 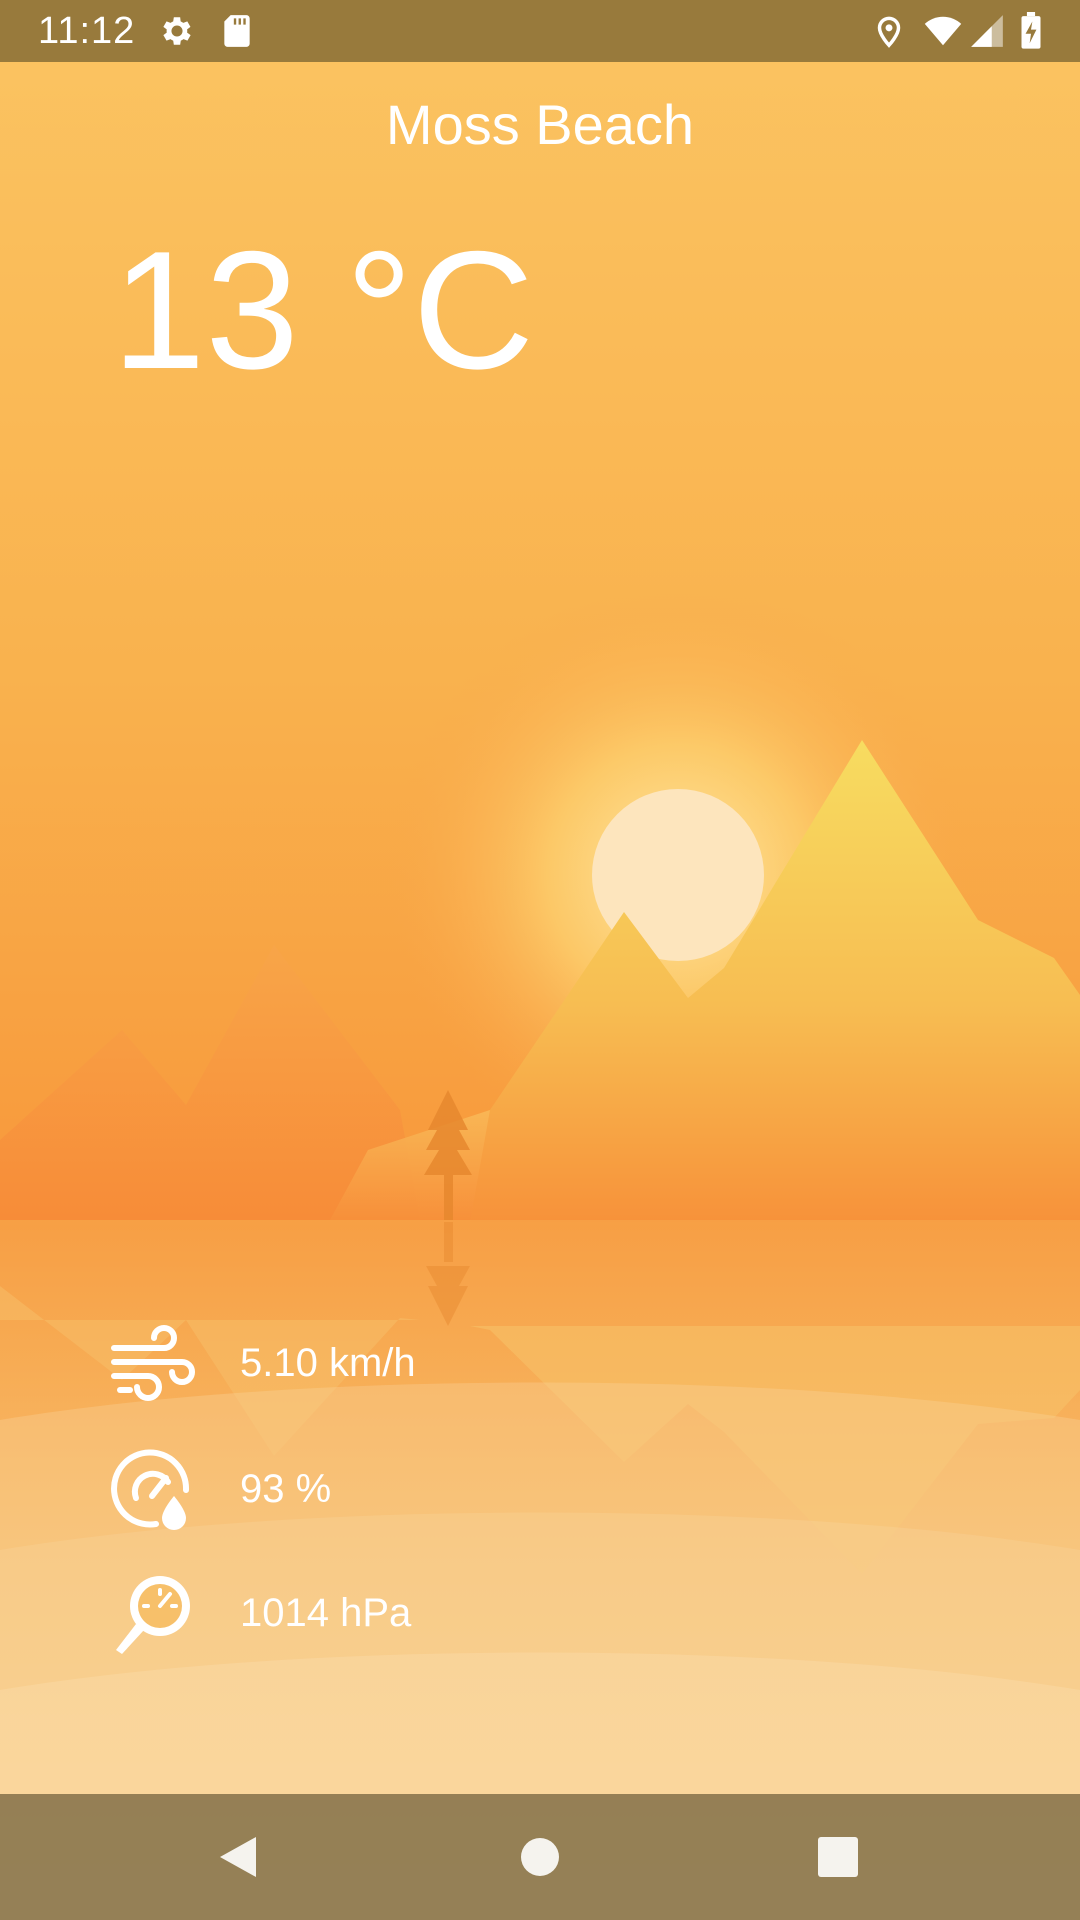 I want to click on sd-card-icon, so click(x=237, y=31).